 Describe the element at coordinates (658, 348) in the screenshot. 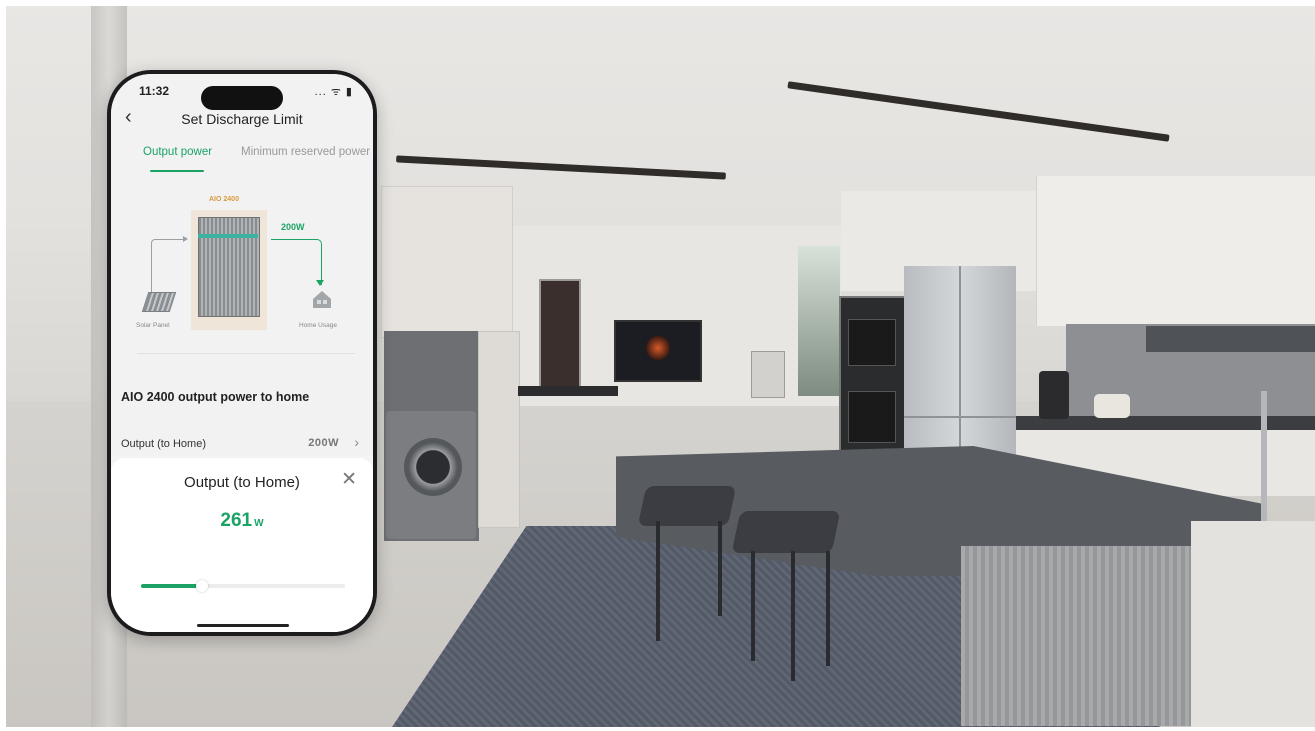

I see `tv-screen-graphic` at that location.